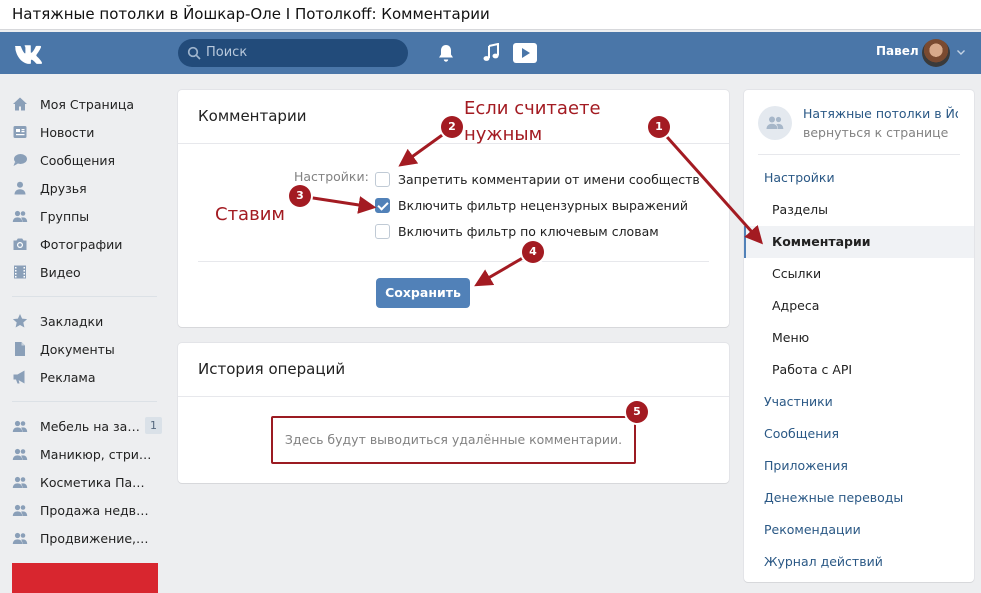 The width and height of the screenshot is (981, 593). Describe the element at coordinates (96, 454) in the screenshot. I see `sidebar-item-label: Маникюр, стрижка` at that location.